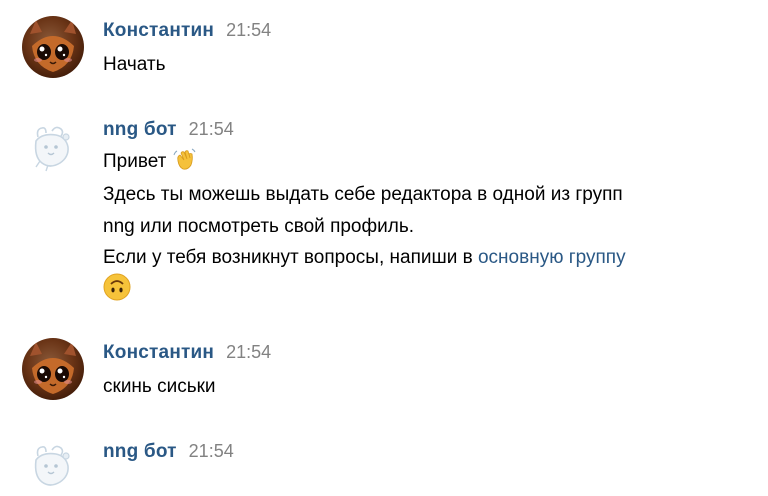 The image size is (768, 496). What do you see at coordinates (135, 161) in the screenshot?
I see `greeting-text: Привет` at bounding box center [135, 161].